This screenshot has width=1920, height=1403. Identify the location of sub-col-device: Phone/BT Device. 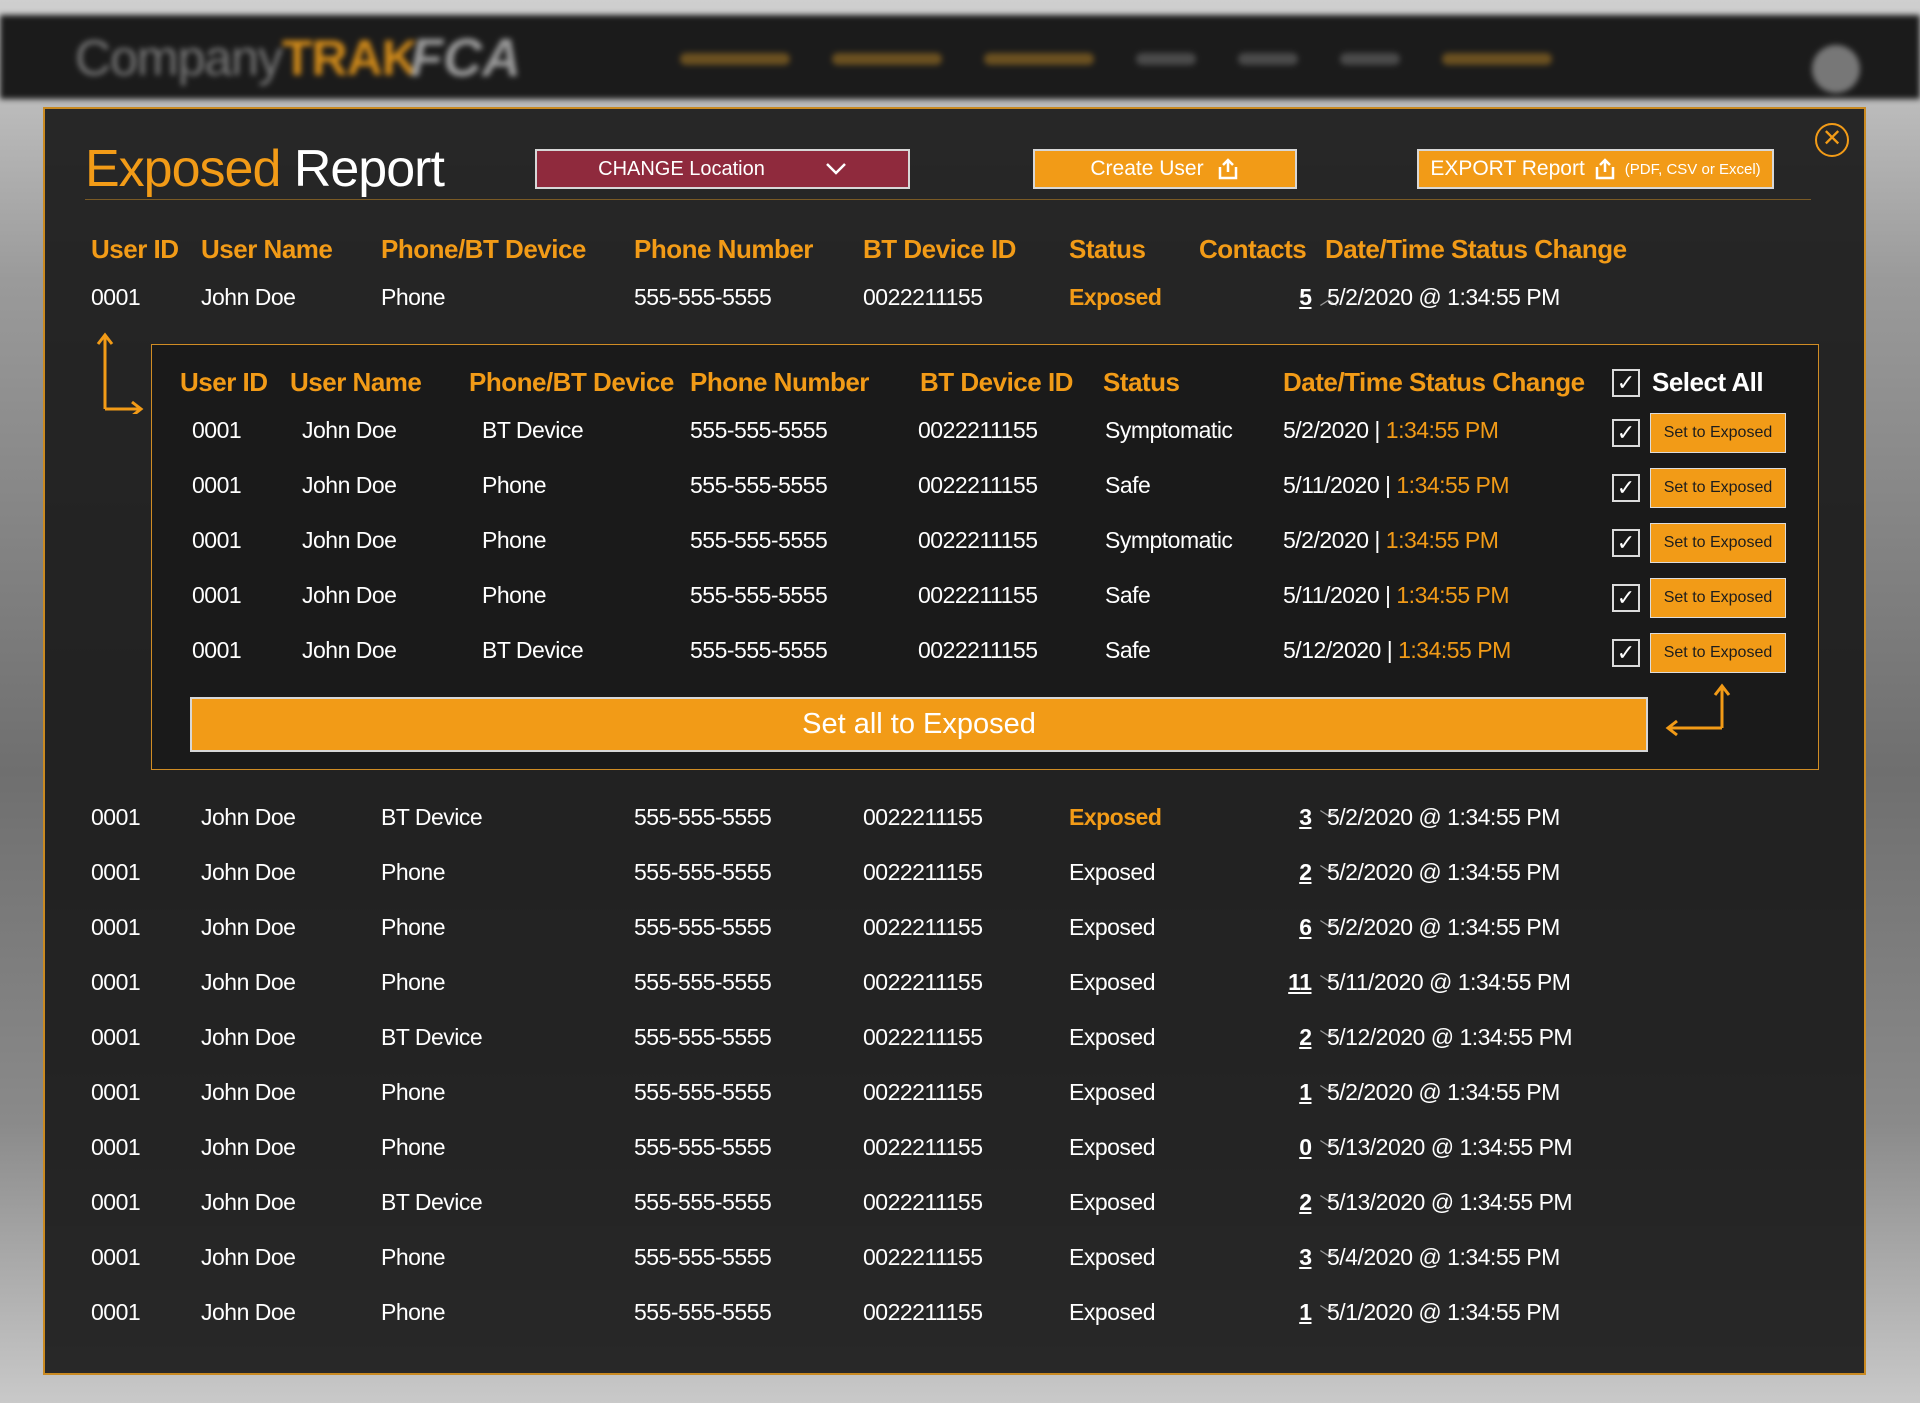
(571, 382).